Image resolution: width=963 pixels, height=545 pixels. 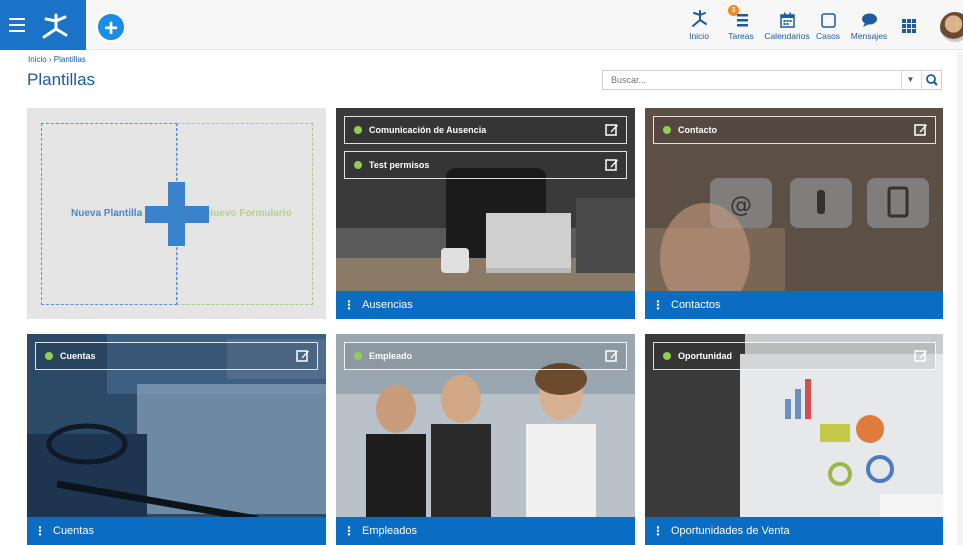 I want to click on card-title: Empleados, so click(x=390, y=531).